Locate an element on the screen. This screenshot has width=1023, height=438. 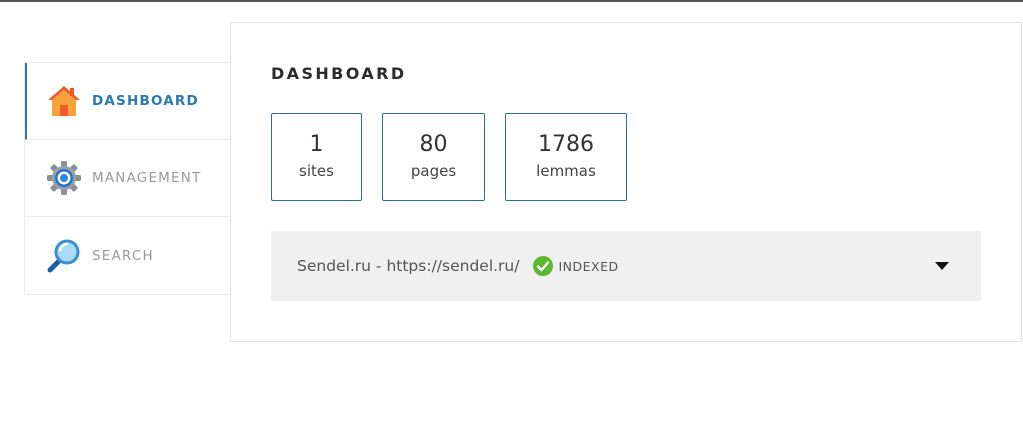
status-badge: INDEXED is located at coordinates (575, 266).